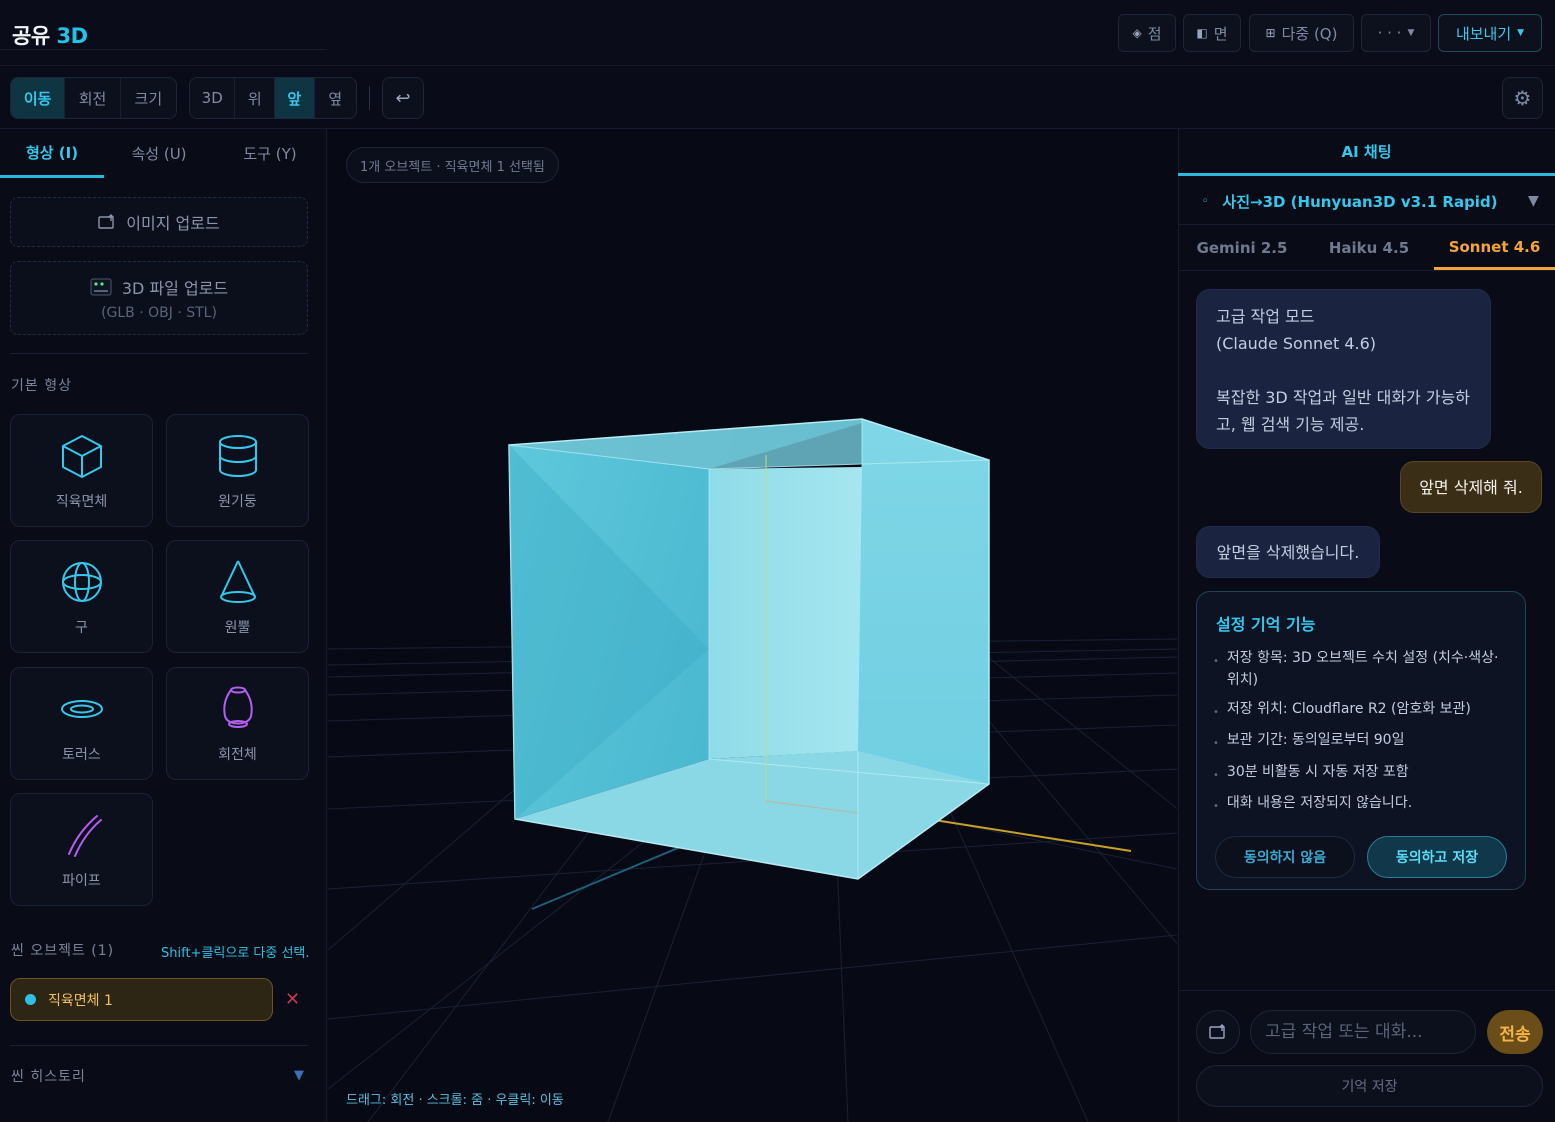 This screenshot has height=1122, width=1555. What do you see at coordinates (1288, 552) in the screenshot?
I see `bot-message: 앞면을 삭제했습니다.` at bounding box center [1288, 552].